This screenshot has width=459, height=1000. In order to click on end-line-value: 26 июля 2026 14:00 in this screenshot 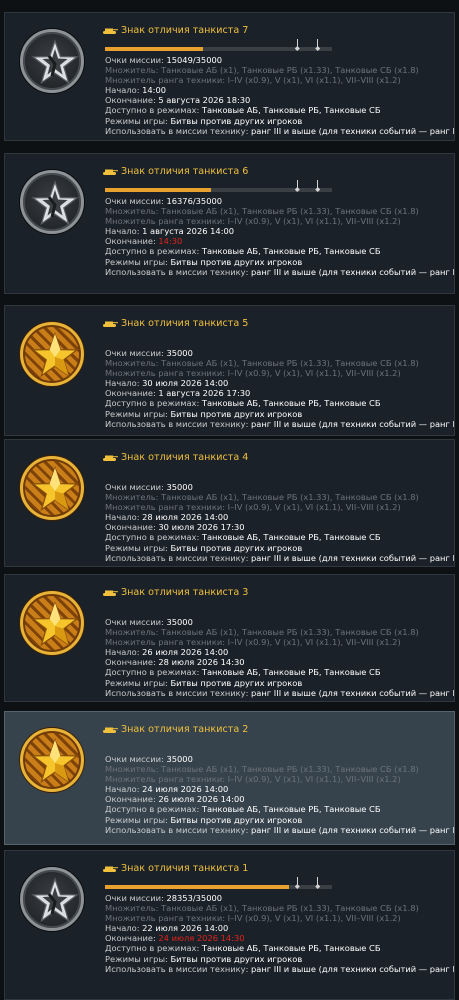, I will do `click(201, 799)`.